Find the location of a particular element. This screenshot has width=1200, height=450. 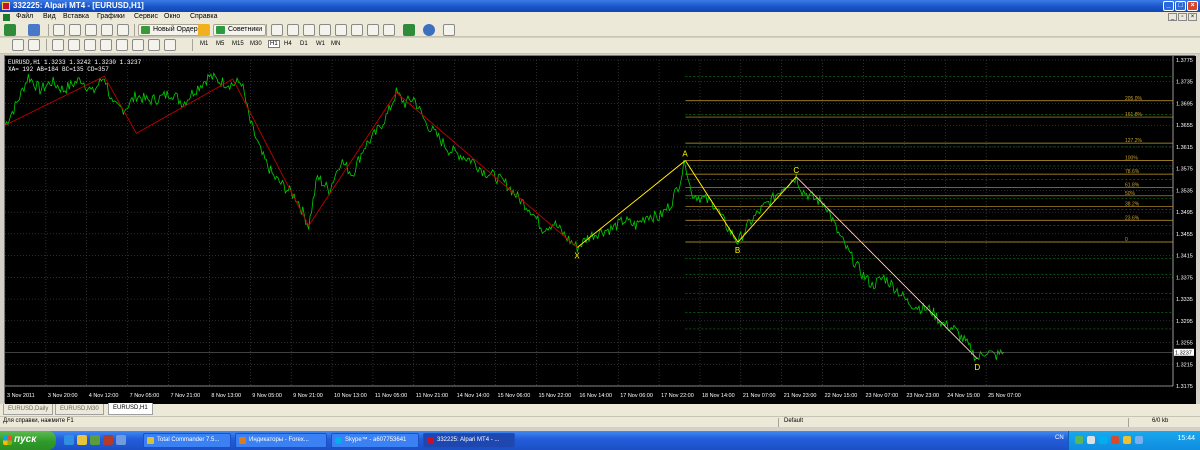

bar-chart-icon is located at coordinates (277, 30).